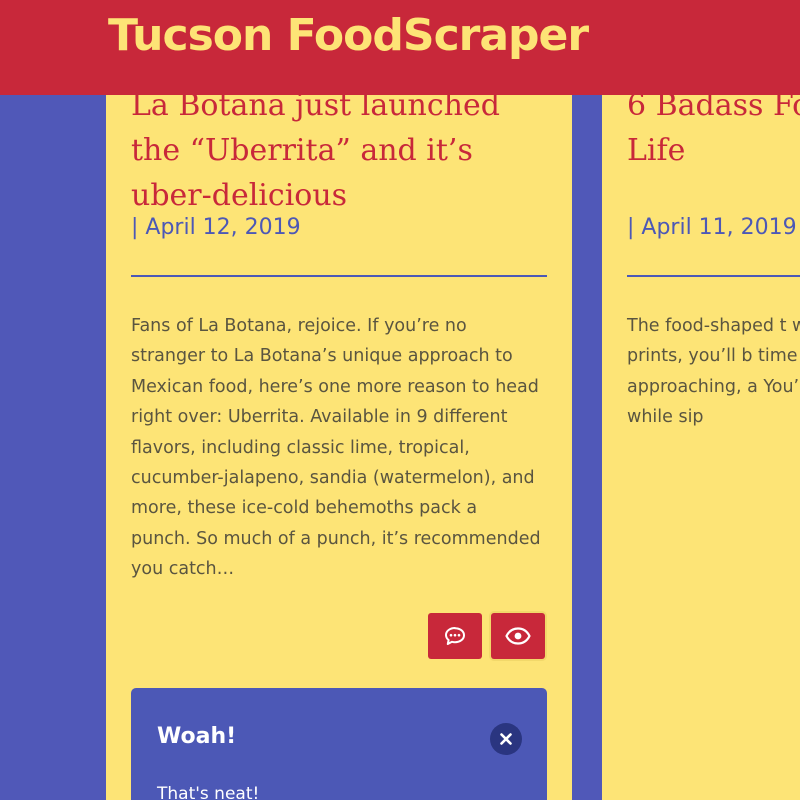  I want to click on post-date: | April 12, 2019, so click(216, 227).